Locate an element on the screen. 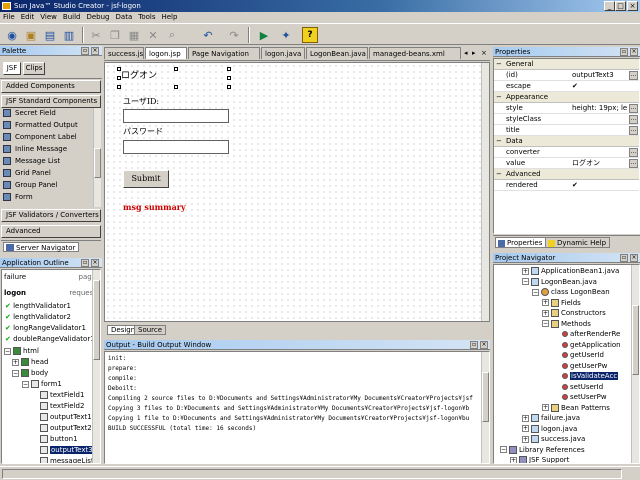 The width and height of the screenshot is (640, 480). outline-node-component: outputText1 is located at coordinates (51, 417).